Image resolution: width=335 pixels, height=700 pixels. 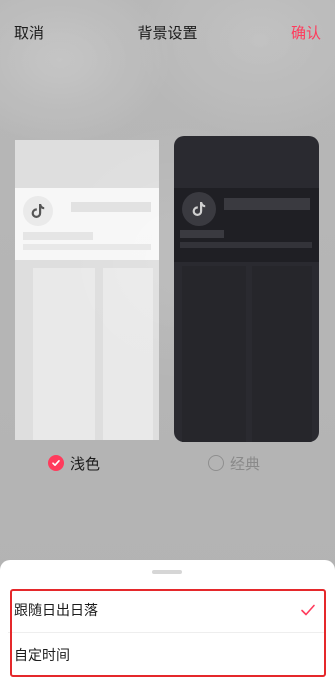 What do you see at coordinates (56, 611) in the screenshot?
I see `option-label: 跟随日出日落` at bounding box center [56, 611].